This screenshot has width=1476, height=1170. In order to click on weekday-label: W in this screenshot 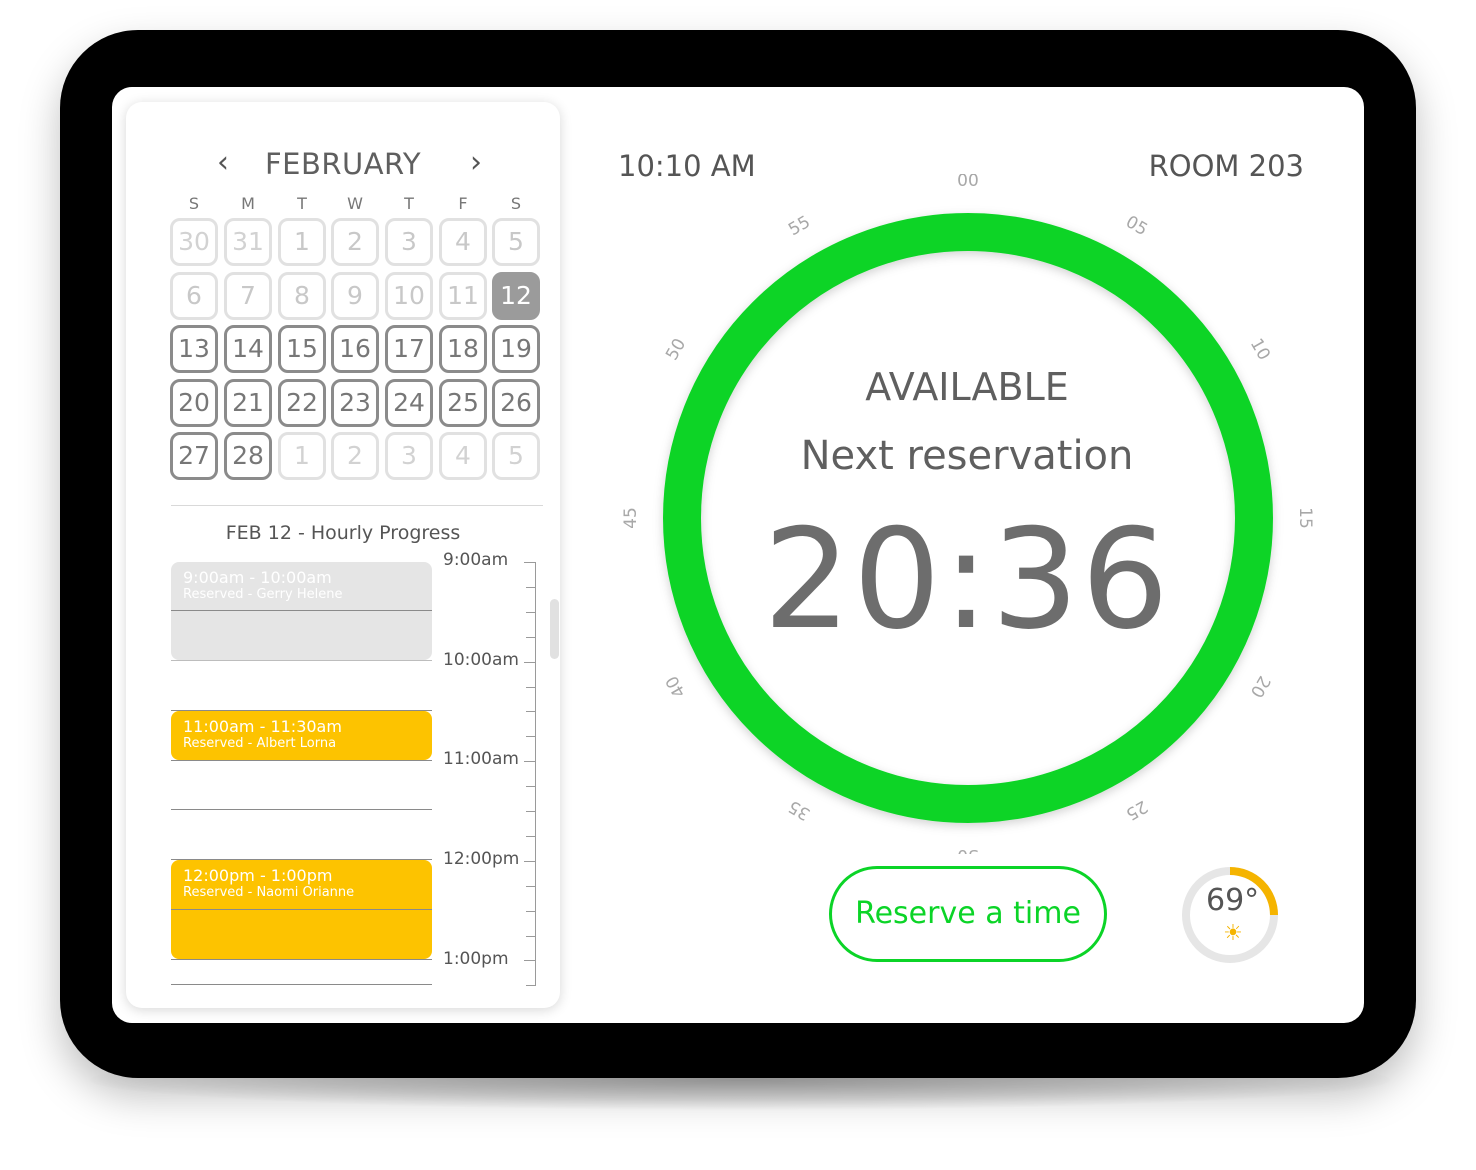, I will do `click(355, 203)`.